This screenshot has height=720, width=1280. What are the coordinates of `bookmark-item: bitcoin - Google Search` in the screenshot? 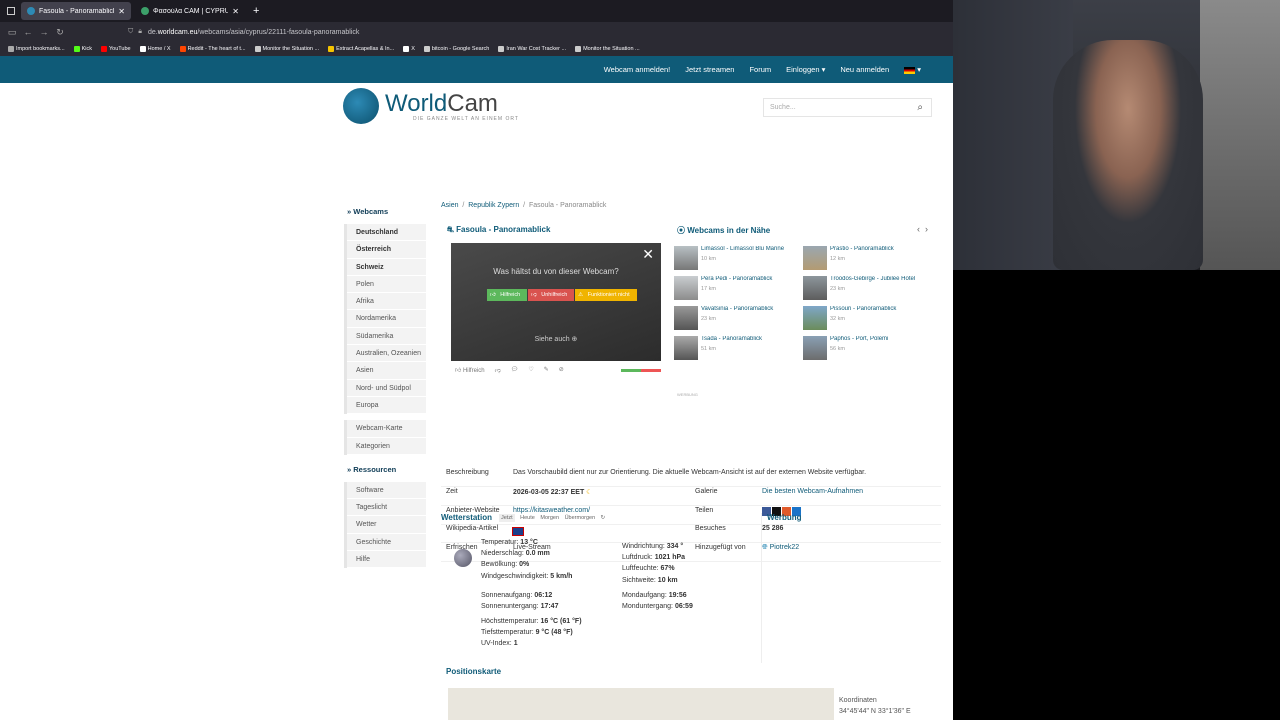 It's located at (456, 49).